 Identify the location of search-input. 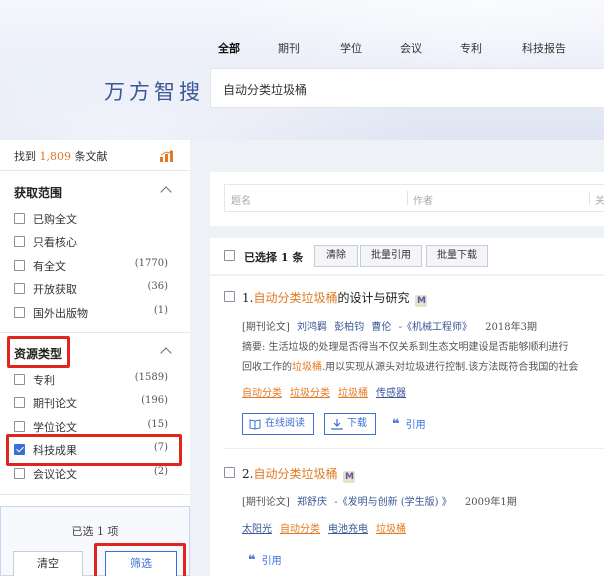
(408, 89).